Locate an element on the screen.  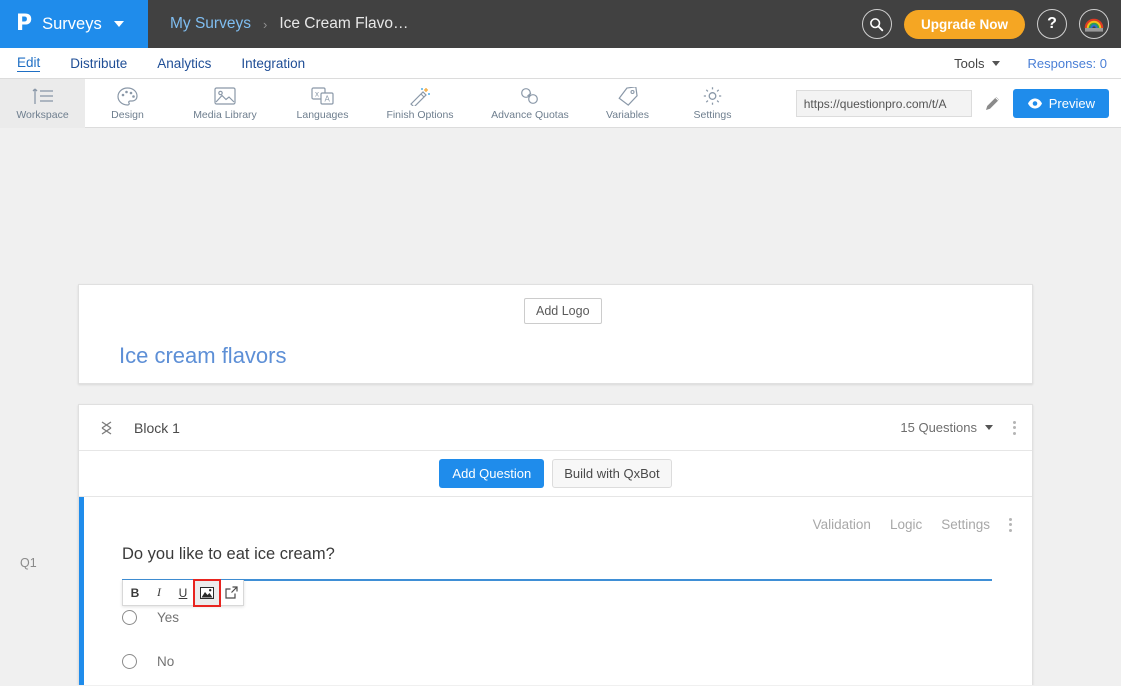
option-label-no: No is located at coordinates (165, 661).